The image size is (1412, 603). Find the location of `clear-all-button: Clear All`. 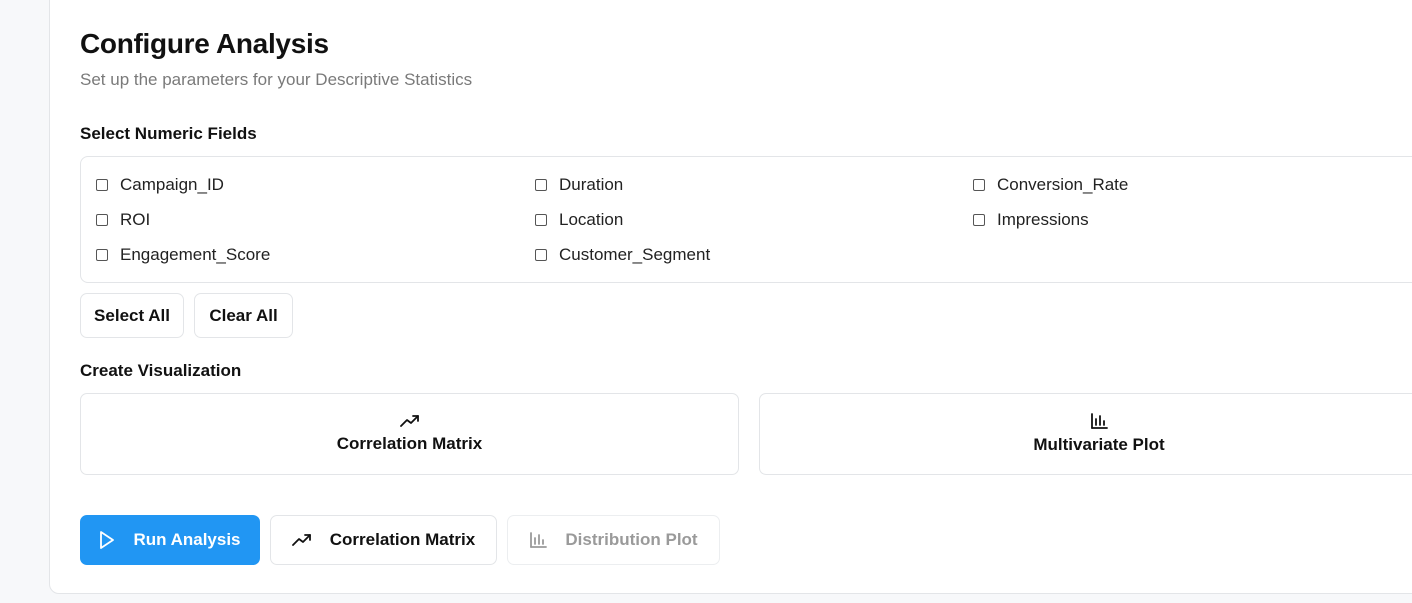

clear-all-button: Clear All is located at coordinates (243, 315).